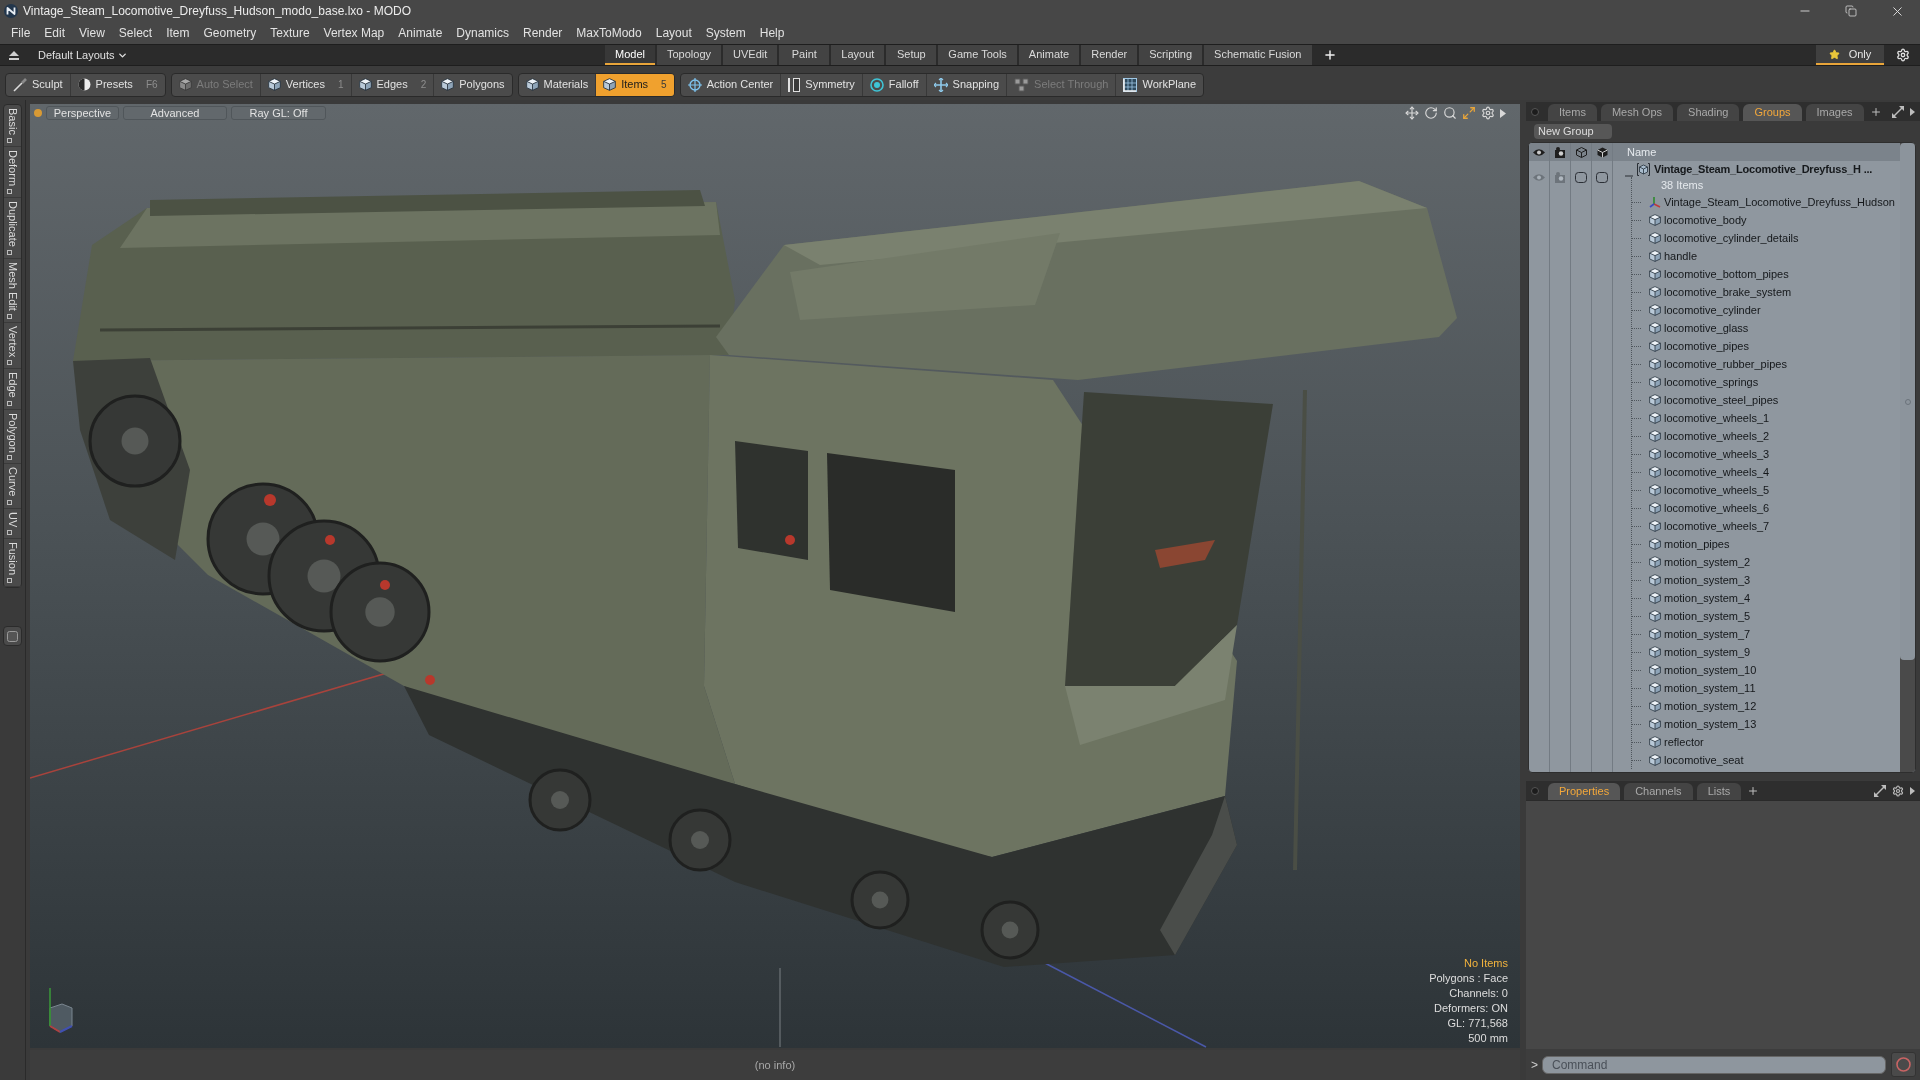  I want to click on viewport-menu-button: Advanced, so click(175, 113).